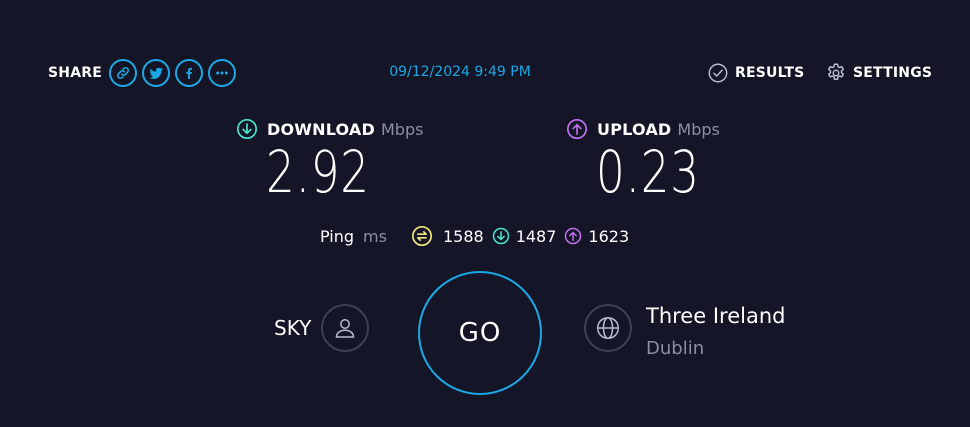 The height and width of the screenshot is (427, 970). What do you see at coordinates (375, 236) in the screenshot?
I see `ping-unit: ms` at bounding box center [375, 236].